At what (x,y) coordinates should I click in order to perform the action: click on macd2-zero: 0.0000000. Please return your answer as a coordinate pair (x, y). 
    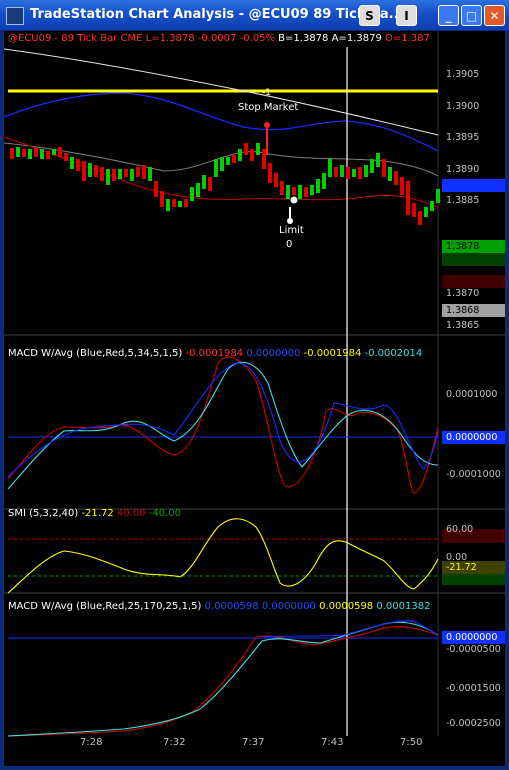
    Looking at the image, I should click on (288, 606).